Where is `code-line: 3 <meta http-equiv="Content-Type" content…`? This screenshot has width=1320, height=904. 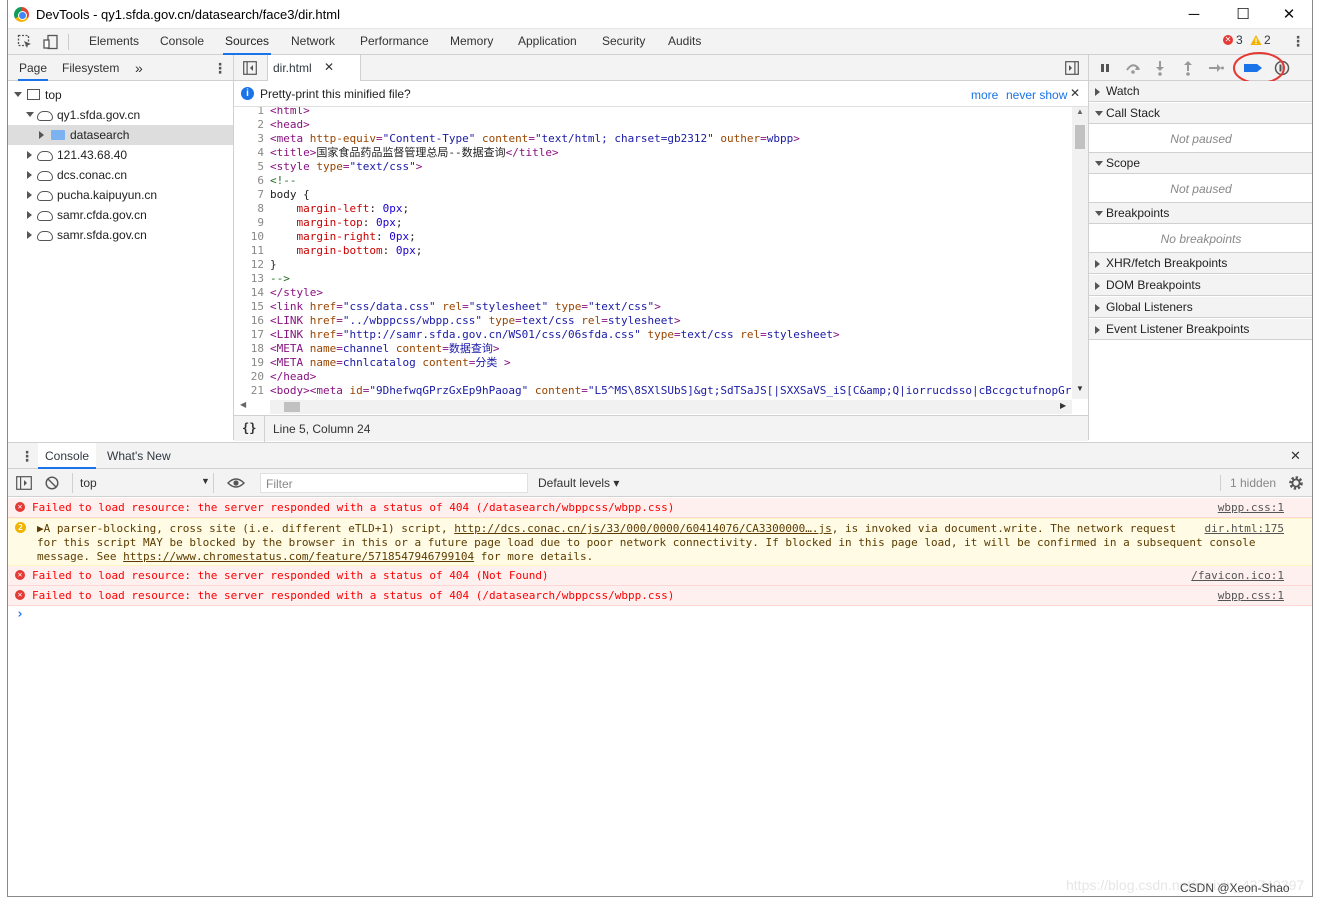 code-line: 3 <meta http-equiv="Content-Type" content… is located at coordinates (653, 139).